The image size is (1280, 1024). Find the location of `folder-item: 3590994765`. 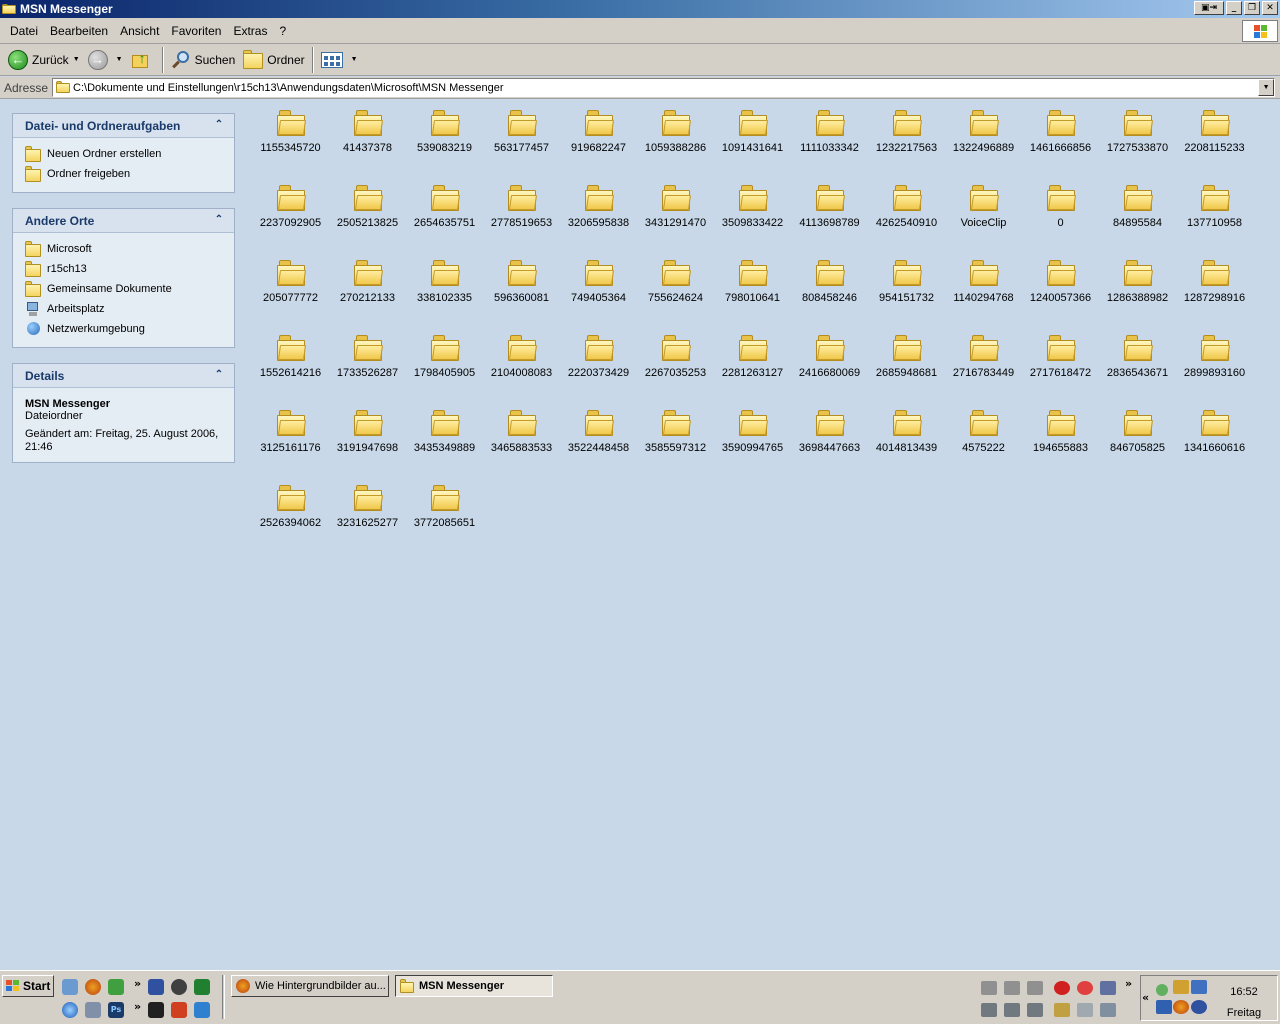

folder-item: 3590994765 is located at coordinates (752, 436).